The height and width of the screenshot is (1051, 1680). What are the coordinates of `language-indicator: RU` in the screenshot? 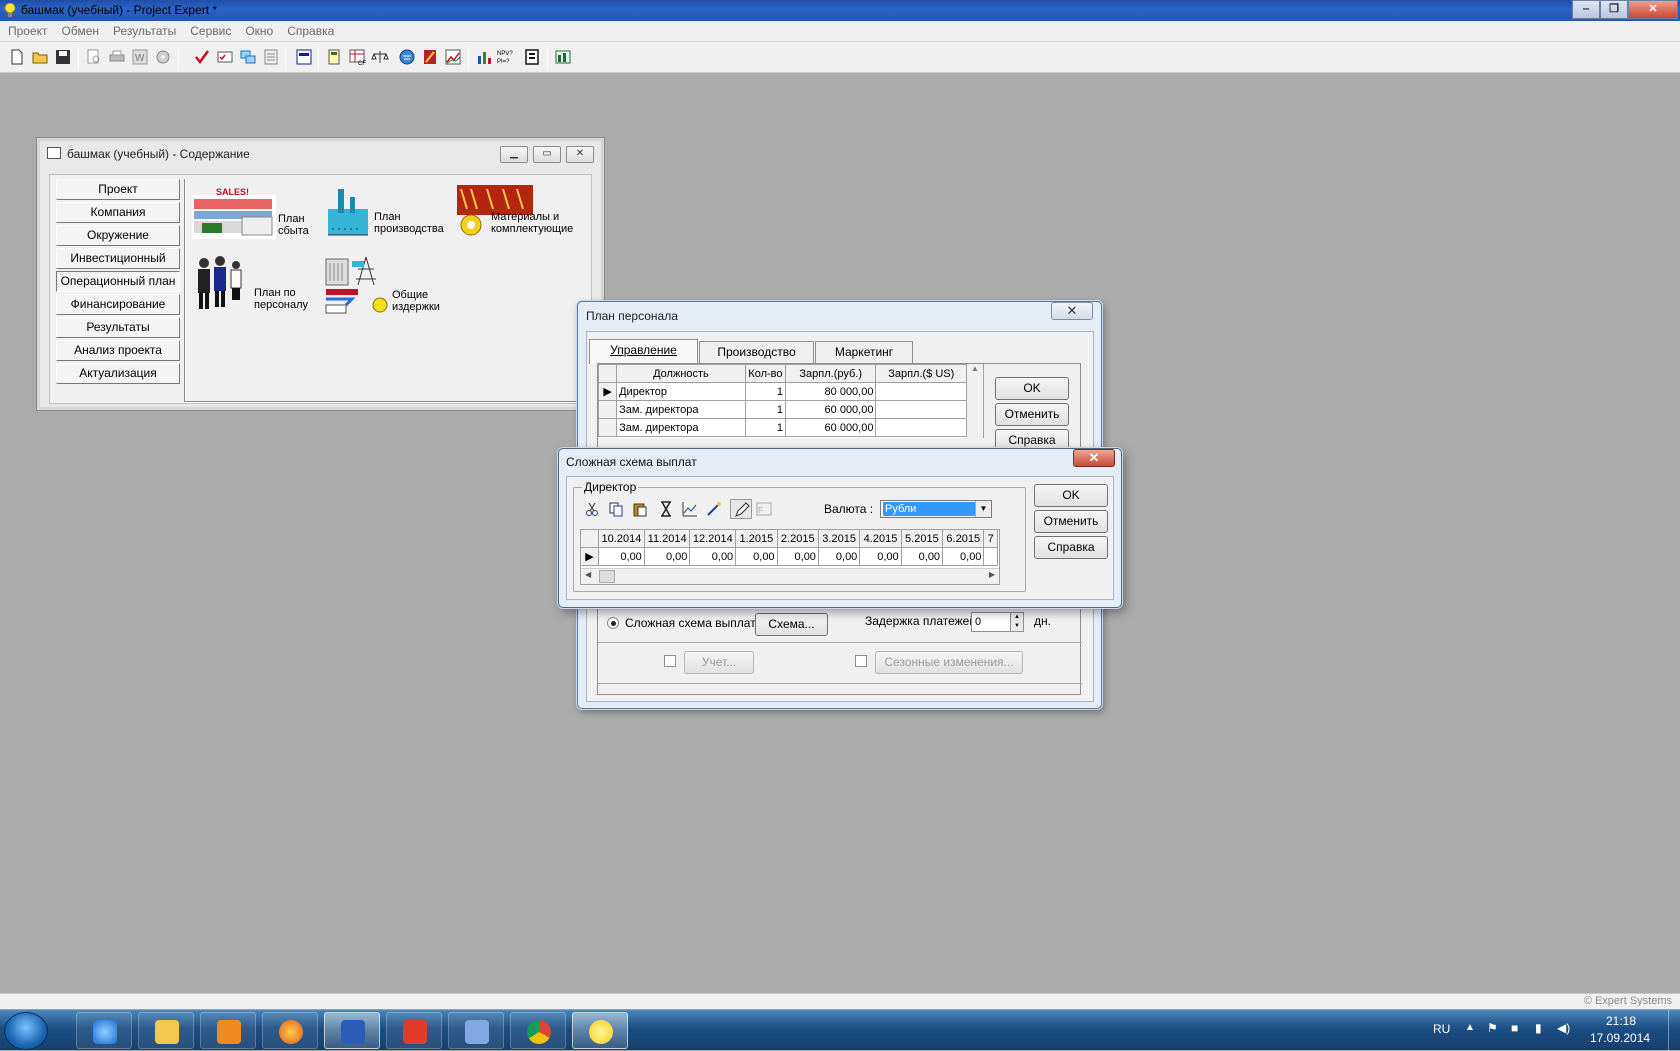 It's located at (1441, 1029).